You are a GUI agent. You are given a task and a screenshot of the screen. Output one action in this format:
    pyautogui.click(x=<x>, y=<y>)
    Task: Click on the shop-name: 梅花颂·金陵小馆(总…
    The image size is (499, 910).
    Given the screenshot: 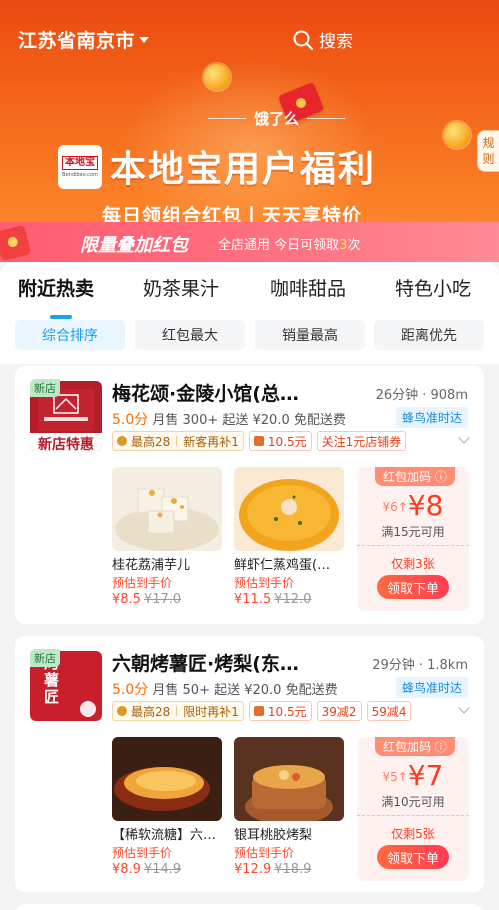 What is the action you would take?
    pyautogui.click(x=227, y=392)
    